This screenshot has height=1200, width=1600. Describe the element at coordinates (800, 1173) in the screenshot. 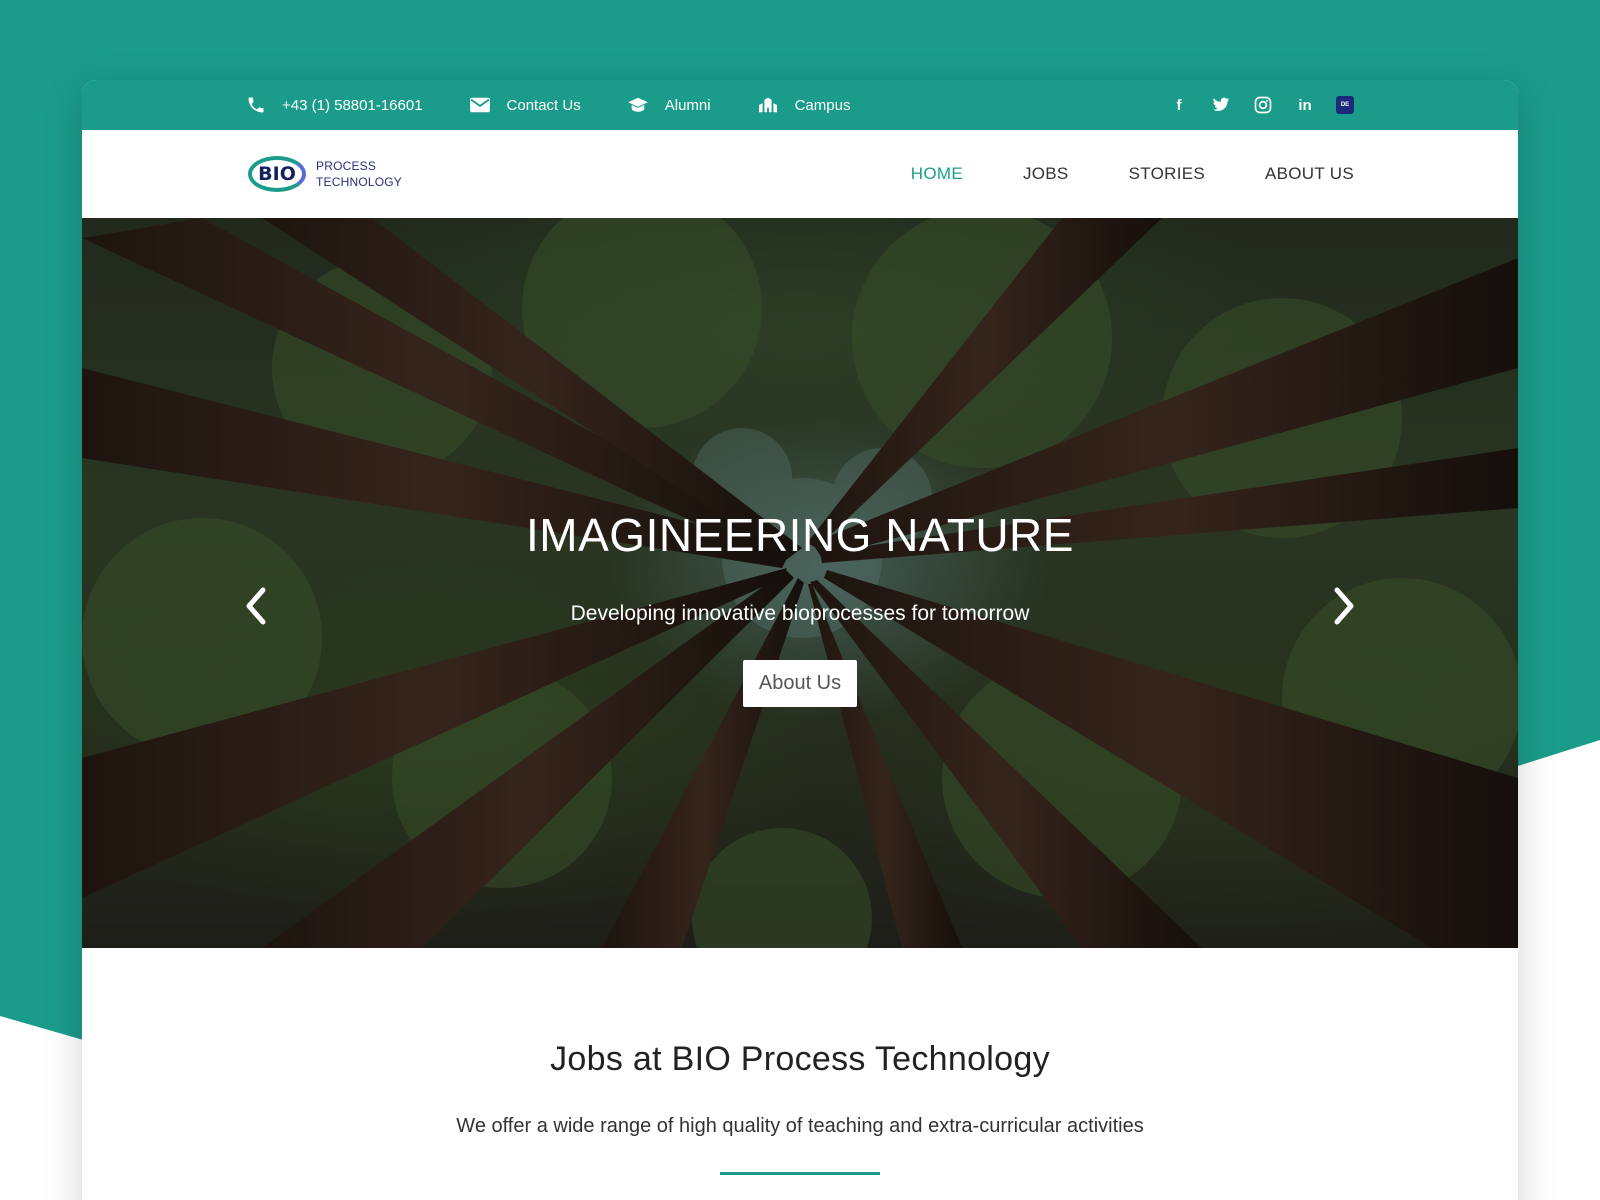

I see `section-divider` at that location.